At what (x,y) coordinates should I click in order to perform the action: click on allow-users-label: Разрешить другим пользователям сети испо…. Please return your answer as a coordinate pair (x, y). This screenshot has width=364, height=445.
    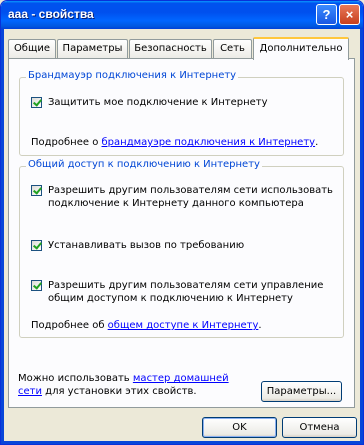
    Looking at the image, I should click on (190, 197).